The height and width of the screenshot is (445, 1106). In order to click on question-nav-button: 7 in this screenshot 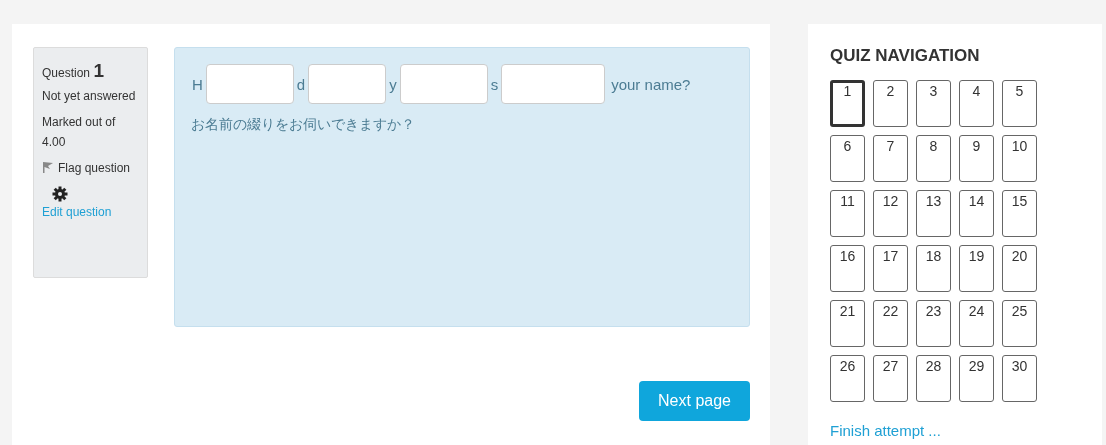, I will do `click(890, 158)`.